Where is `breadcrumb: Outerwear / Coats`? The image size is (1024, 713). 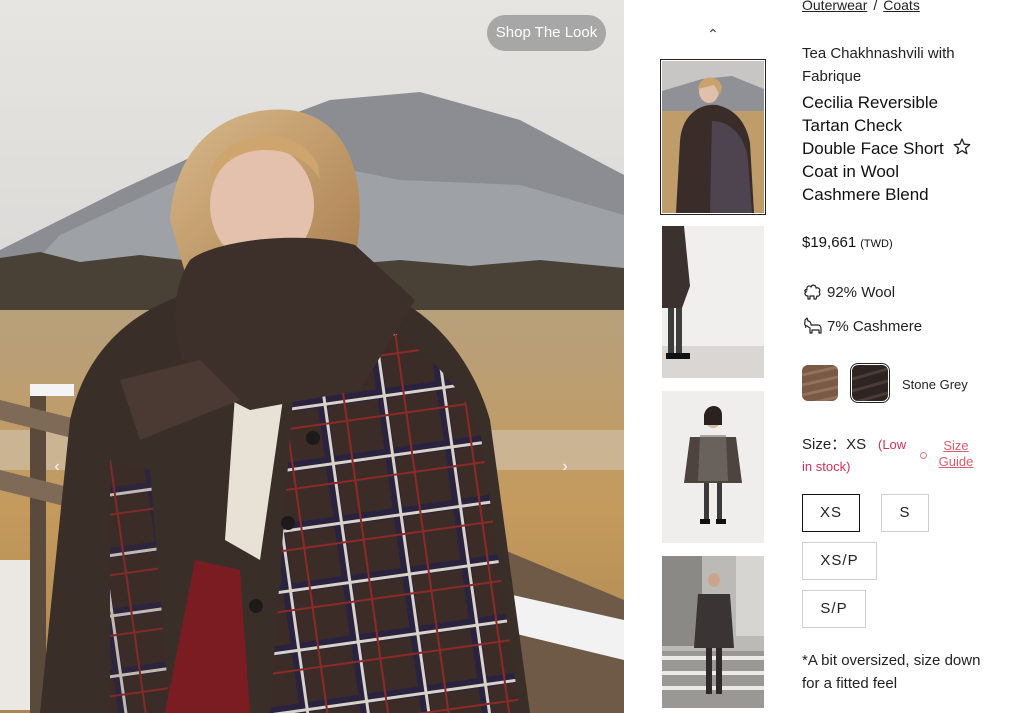 breadcrumb: Outerwear / Coats is located at coordinates (861, 6).